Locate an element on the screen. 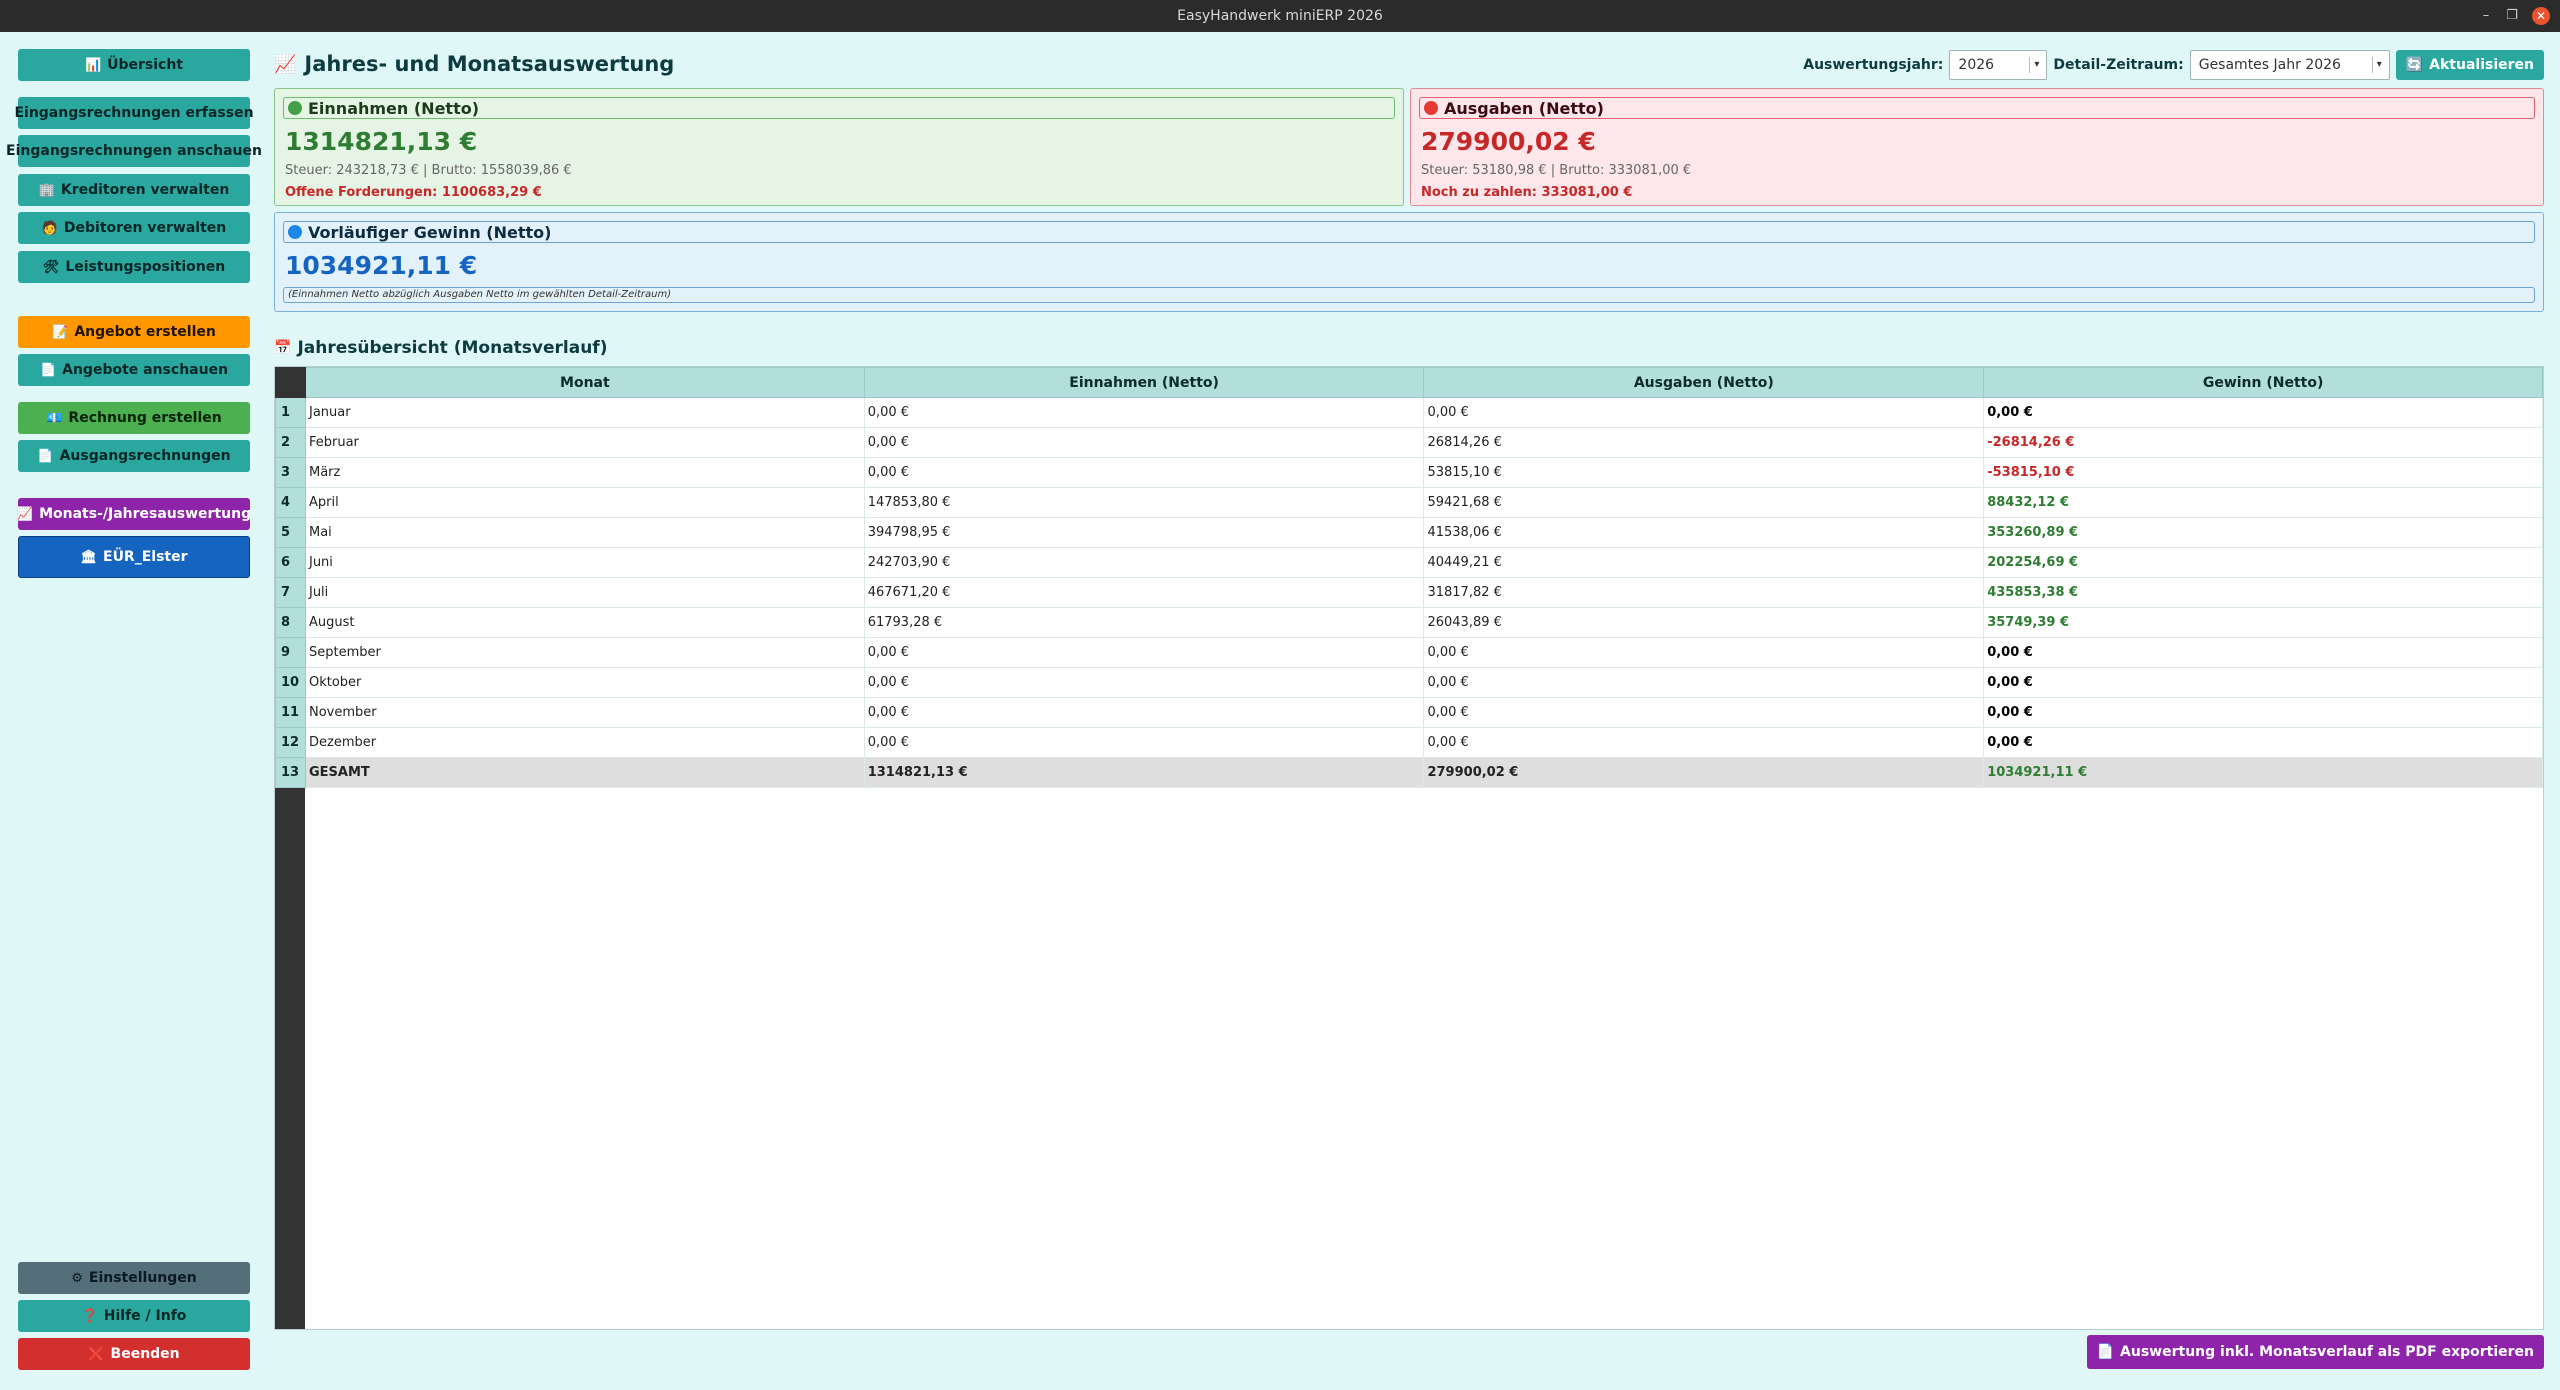 This screenshot has height=1390, width=2560. table-row: 3 März 0,00 €53815,10 € -53815,10 € is located at coordinates (1409, 472).